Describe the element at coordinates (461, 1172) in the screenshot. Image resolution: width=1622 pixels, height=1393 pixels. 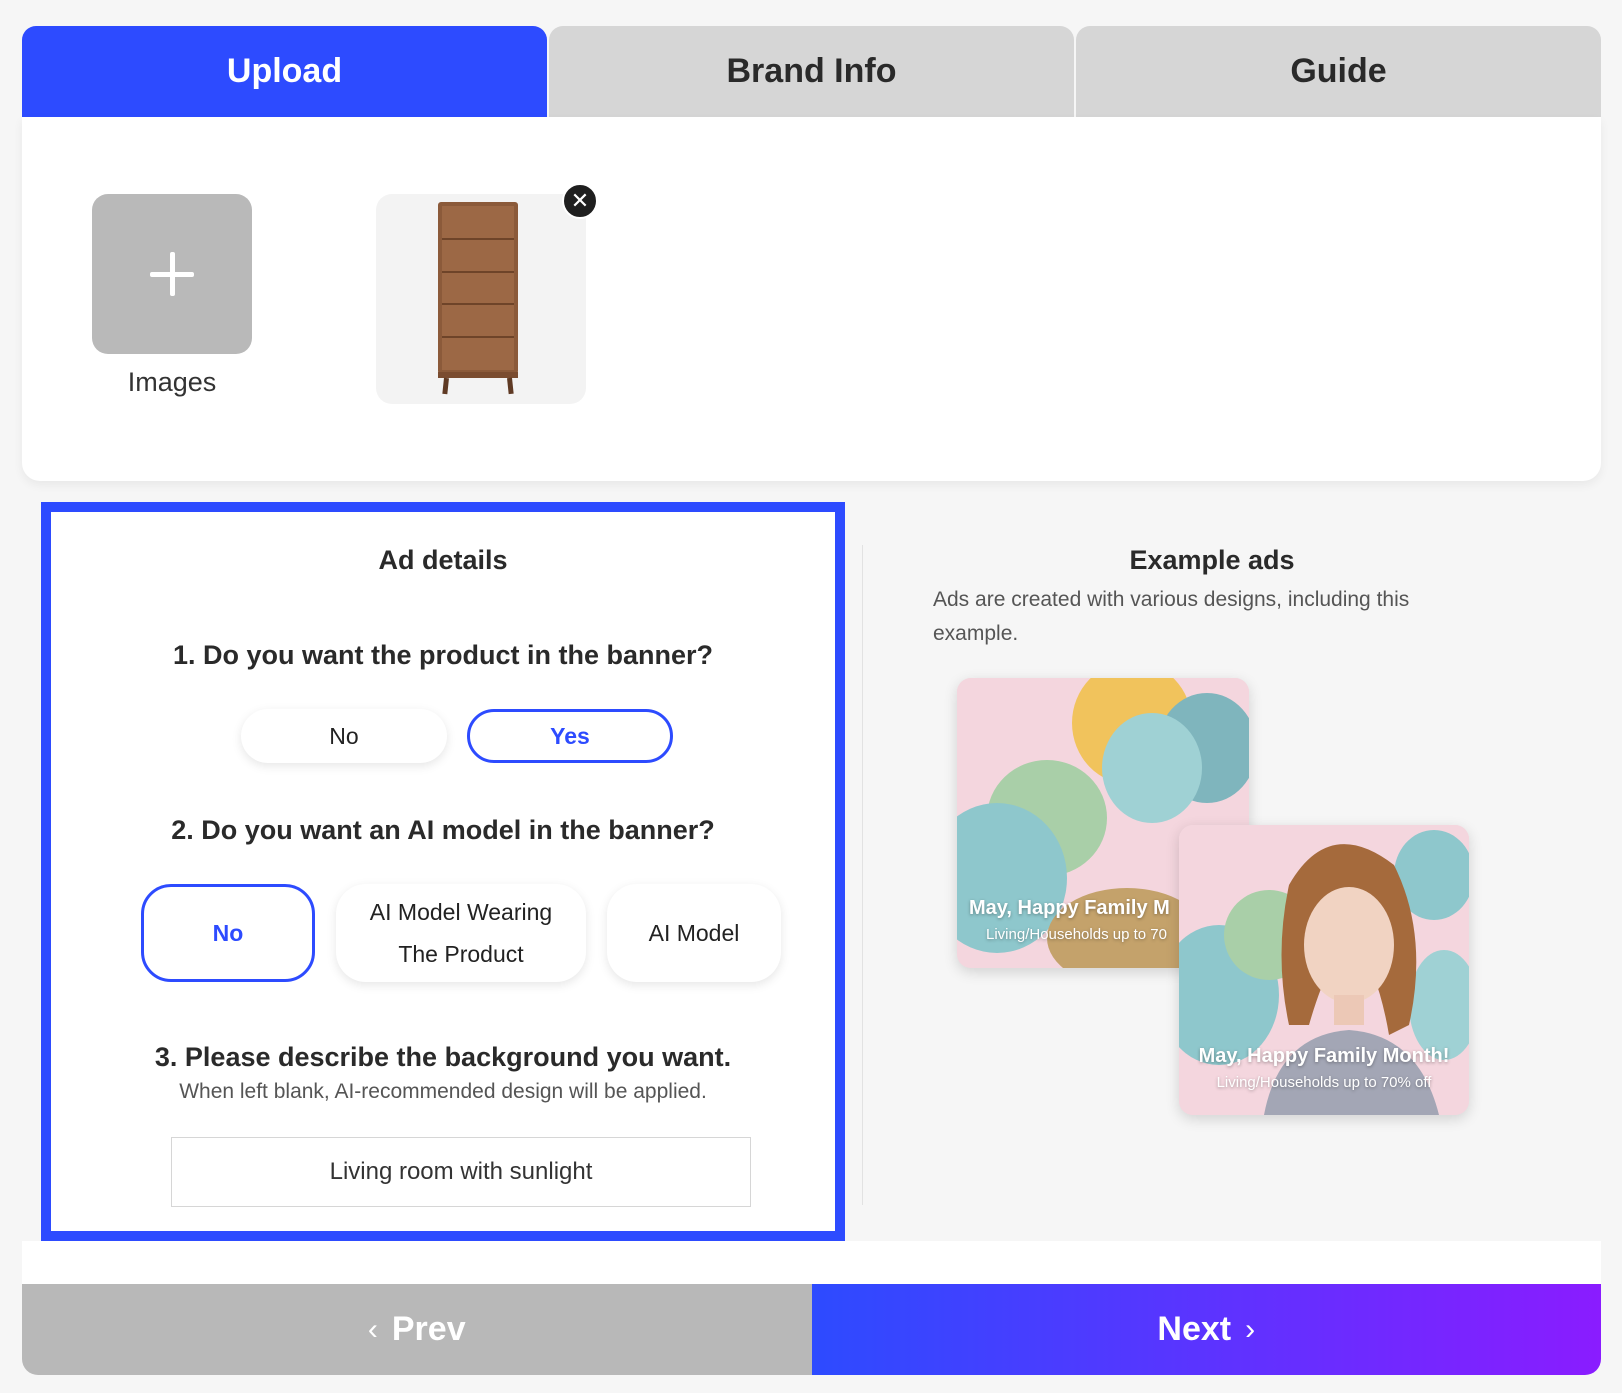
I see `background-input` at that location.